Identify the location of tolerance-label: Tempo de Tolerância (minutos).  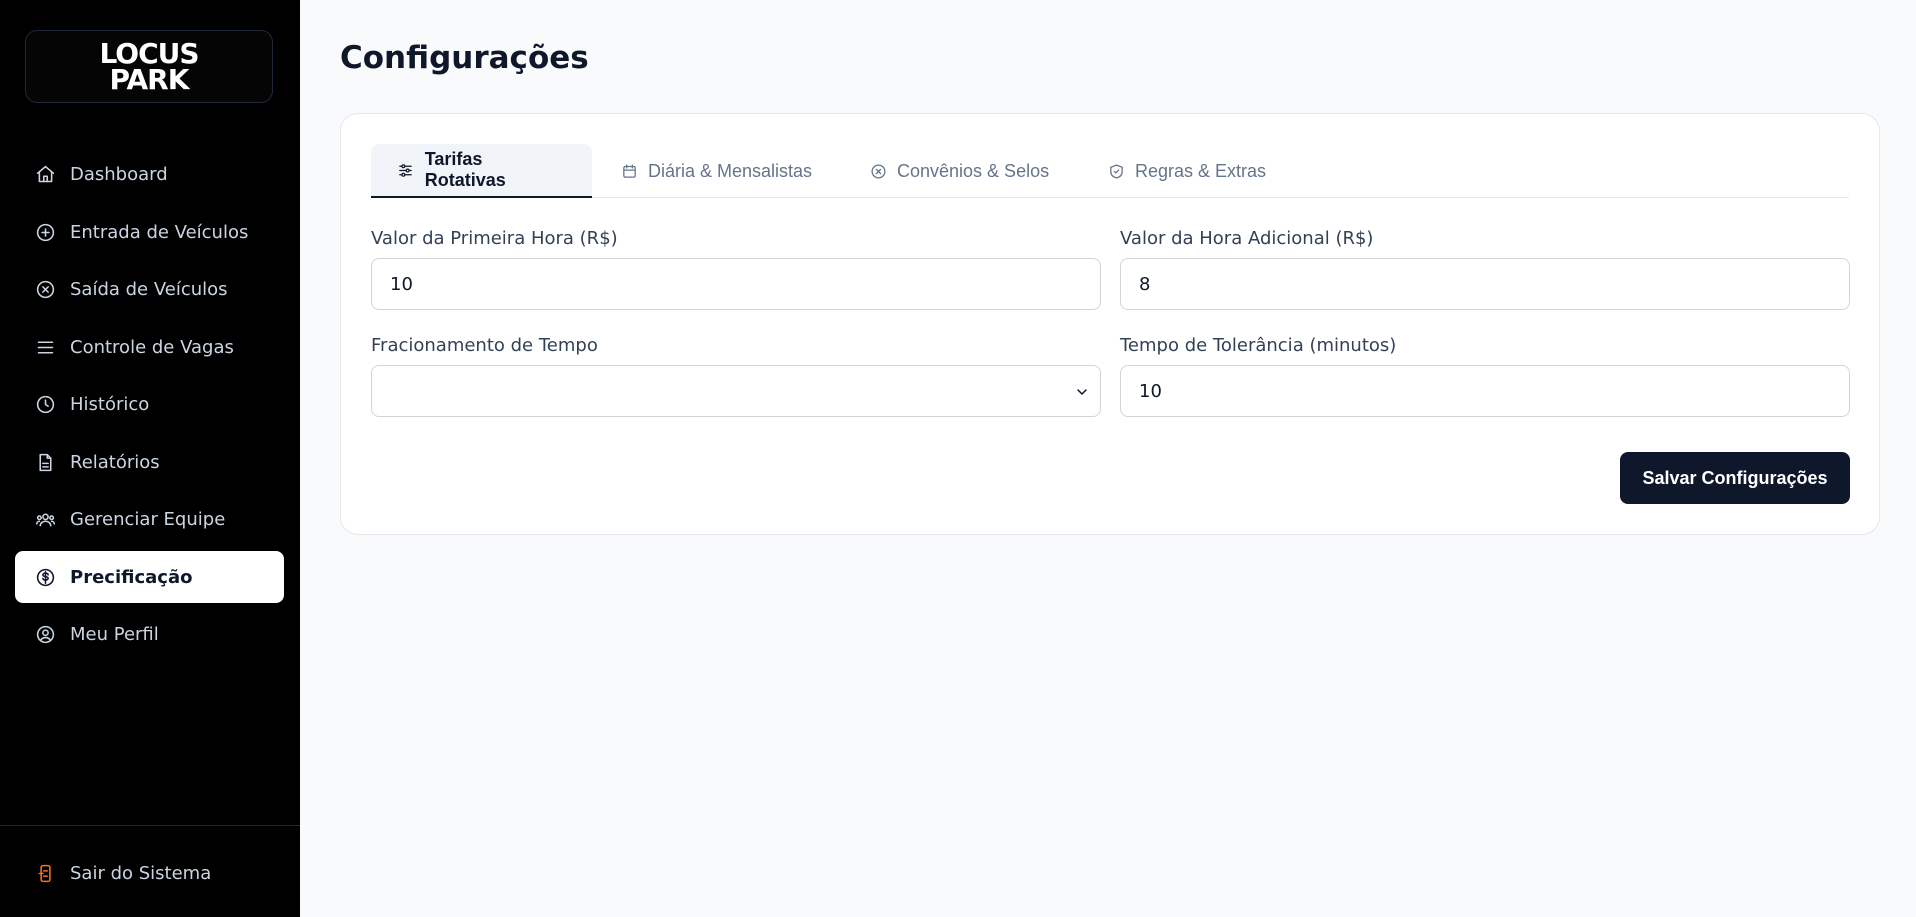
(1258, 345).